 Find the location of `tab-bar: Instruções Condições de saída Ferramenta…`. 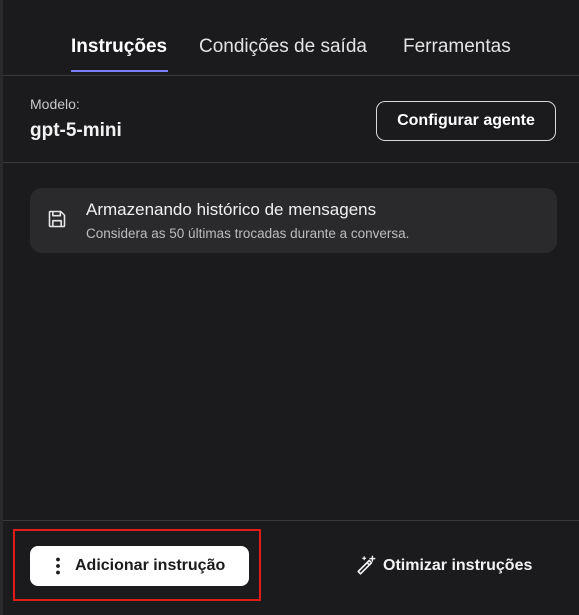

tab-bar: Instruções Condições de saída Ferramenta… is located at coordinates (291, 38).